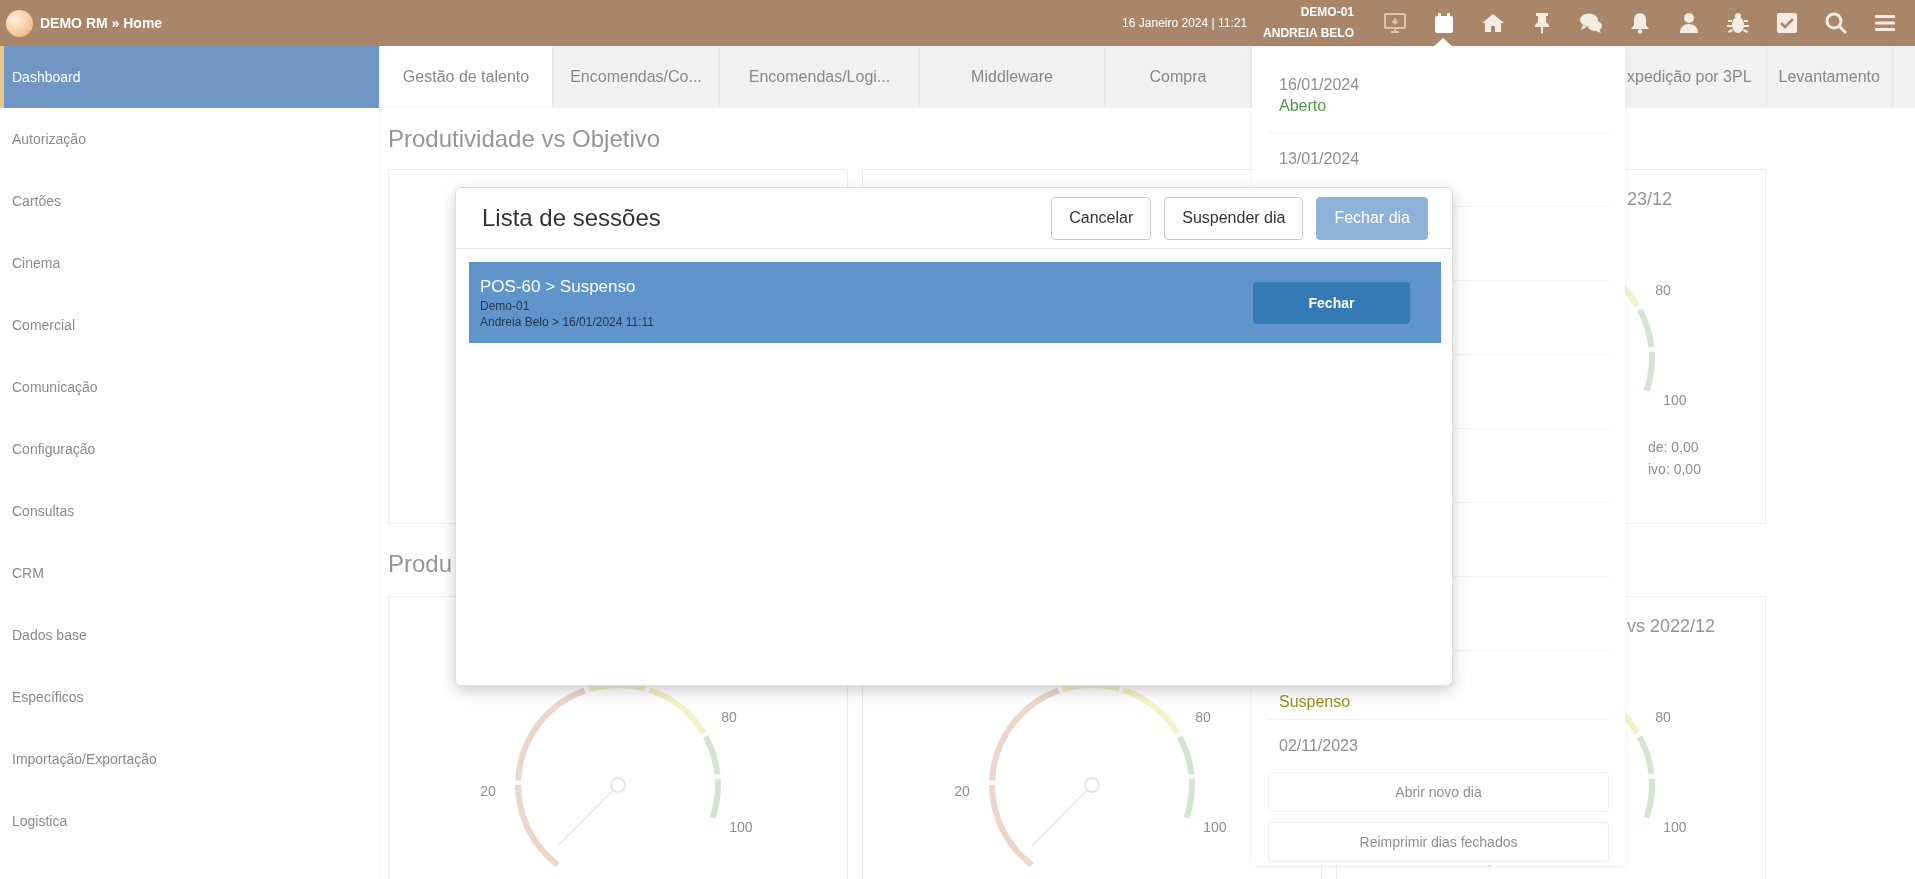  What do you see at coordinates (189, 325) in the screenshot?
I see `sidebar-item: Comercial` at bounding box center [189, 325].